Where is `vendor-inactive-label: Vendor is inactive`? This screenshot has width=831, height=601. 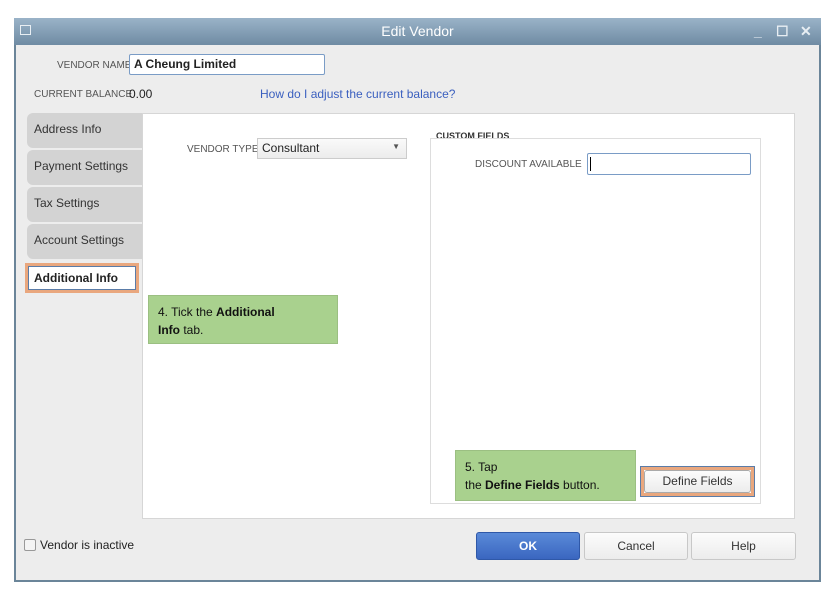 vendor-inactive-label: Vendor is inactive is located at coordinates (87, 545).